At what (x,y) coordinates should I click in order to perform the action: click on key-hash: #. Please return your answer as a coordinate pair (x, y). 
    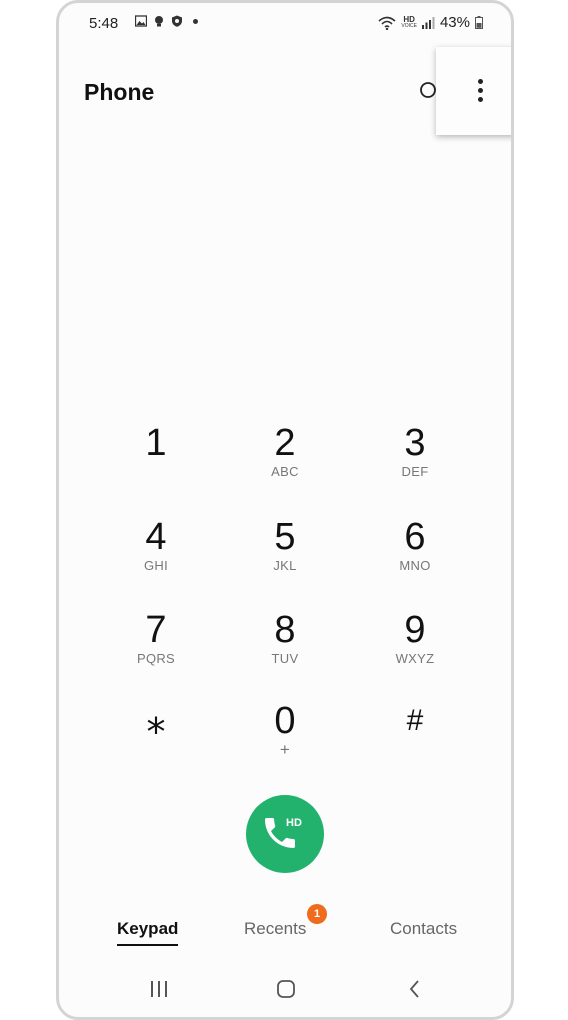
    Looking at the image, I should click on (415, 741).